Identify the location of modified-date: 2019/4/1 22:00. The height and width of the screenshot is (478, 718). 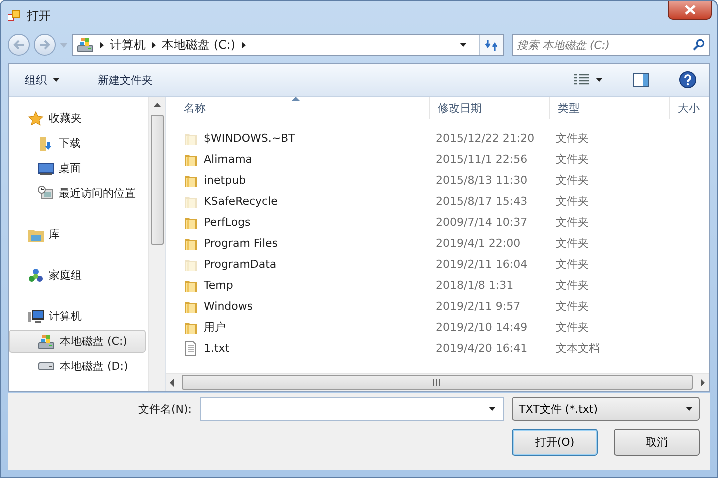
(478, 243).